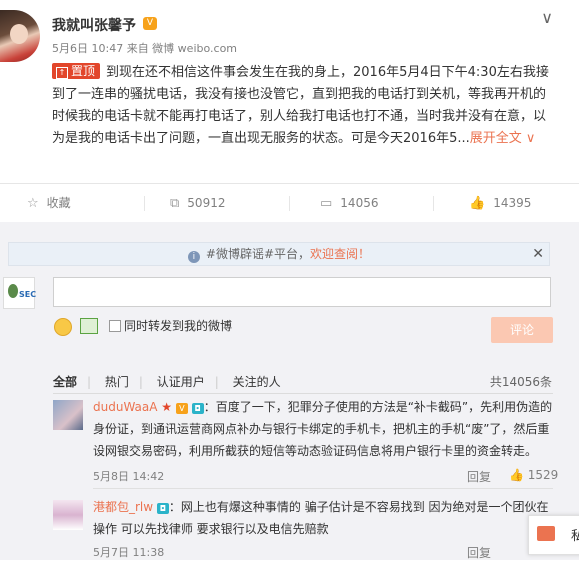  Describe the element at coordinates (167, 407) in the screenshot. I see `star-badge-icon: ★` at that location.